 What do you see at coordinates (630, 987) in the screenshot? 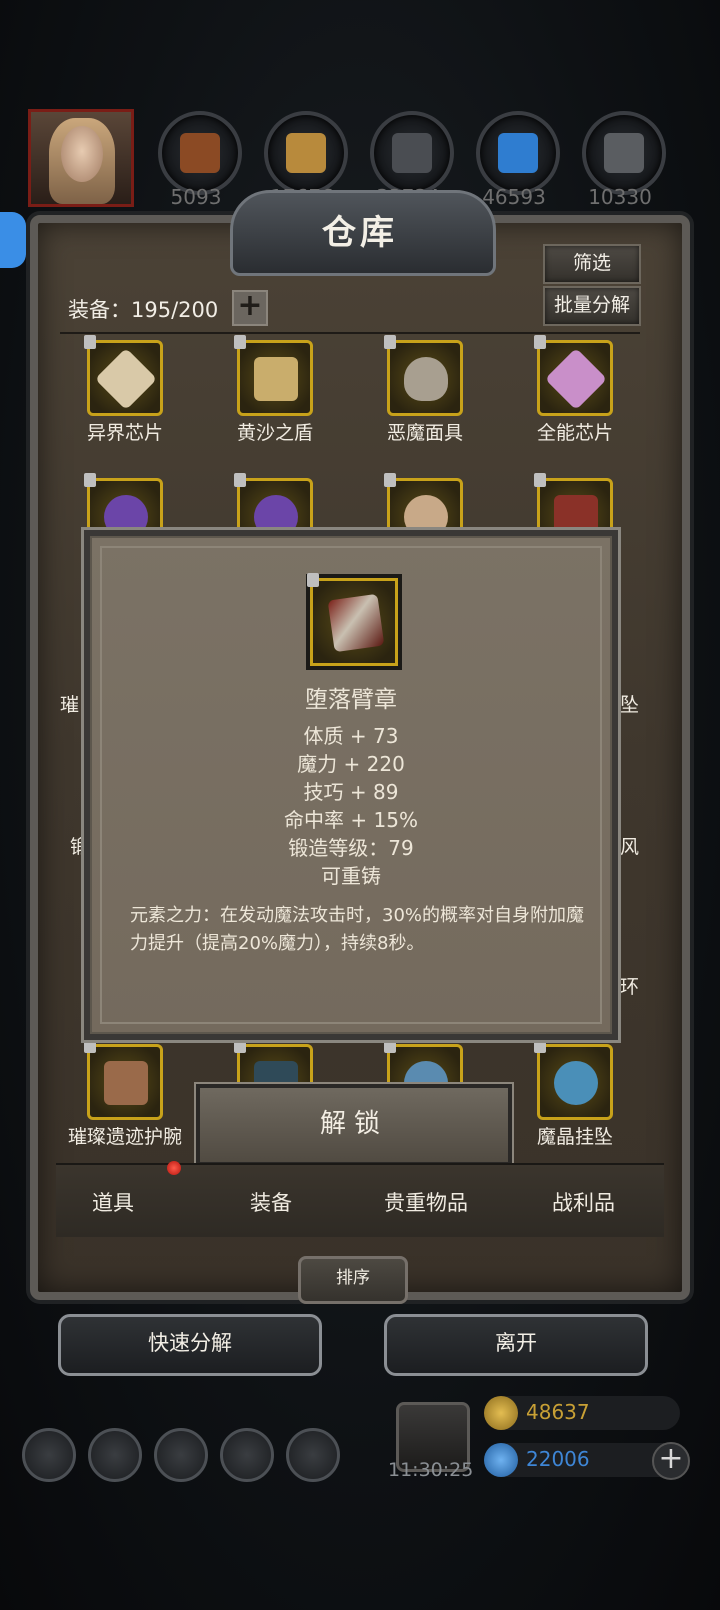
I see `item-name-fragment: 环` at bounding box center [630, 987].